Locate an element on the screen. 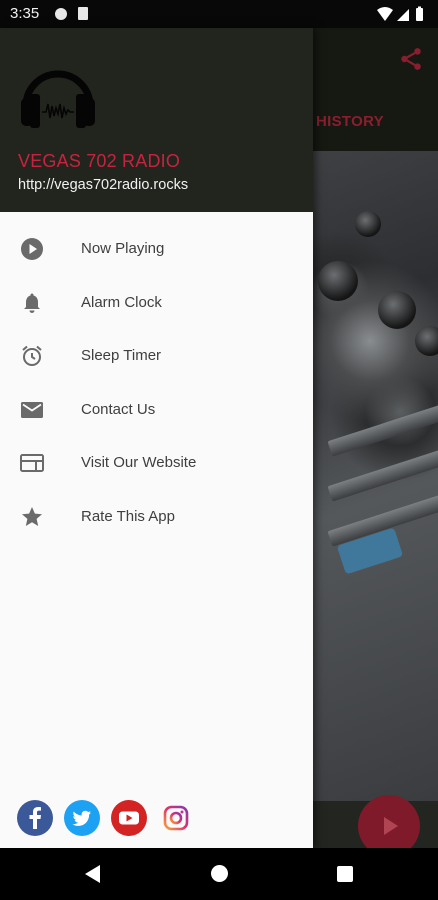  youtube-icon is located at coordinates (129, 818).